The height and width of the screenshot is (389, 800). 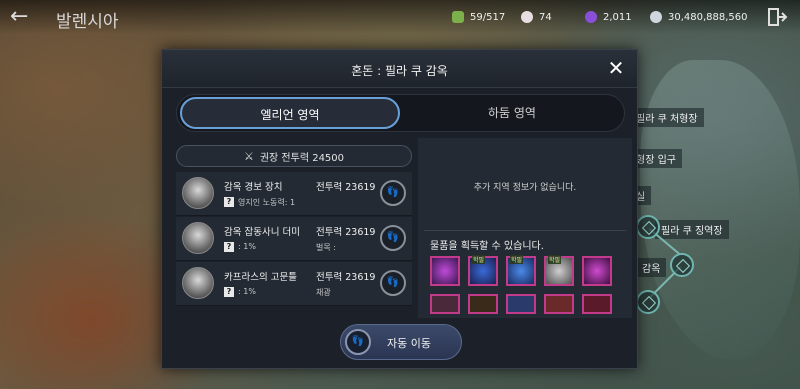 I want to click on pearl-count: 74, so click(x=545, y=17).